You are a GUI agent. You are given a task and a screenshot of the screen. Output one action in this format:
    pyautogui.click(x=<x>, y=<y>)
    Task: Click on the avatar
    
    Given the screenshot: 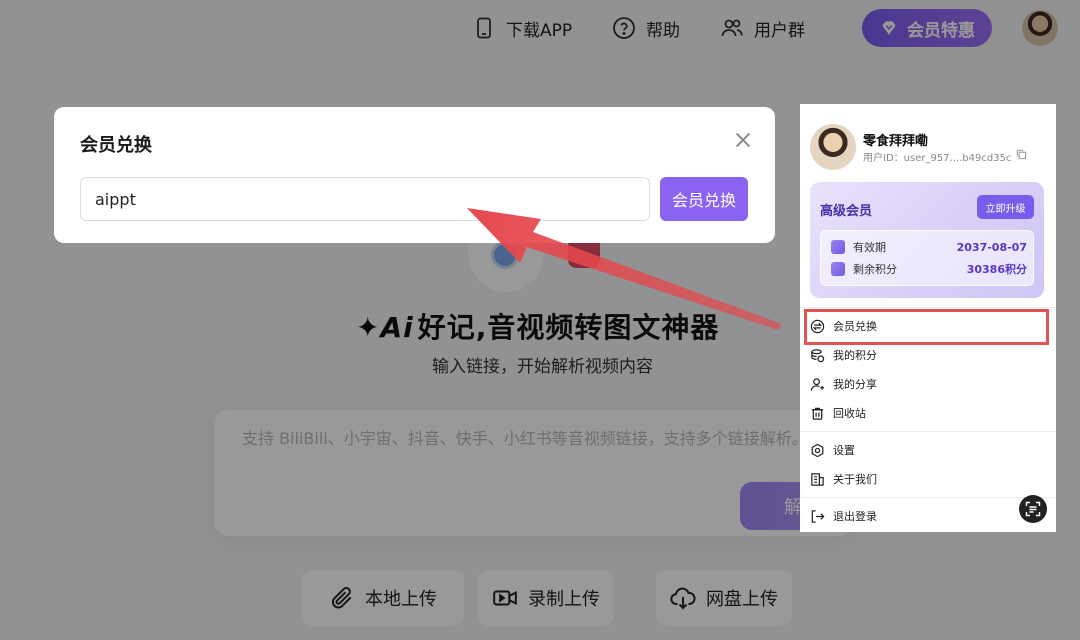 What is the action you would take?
    pyautogui.click(x=833, y=147)
    